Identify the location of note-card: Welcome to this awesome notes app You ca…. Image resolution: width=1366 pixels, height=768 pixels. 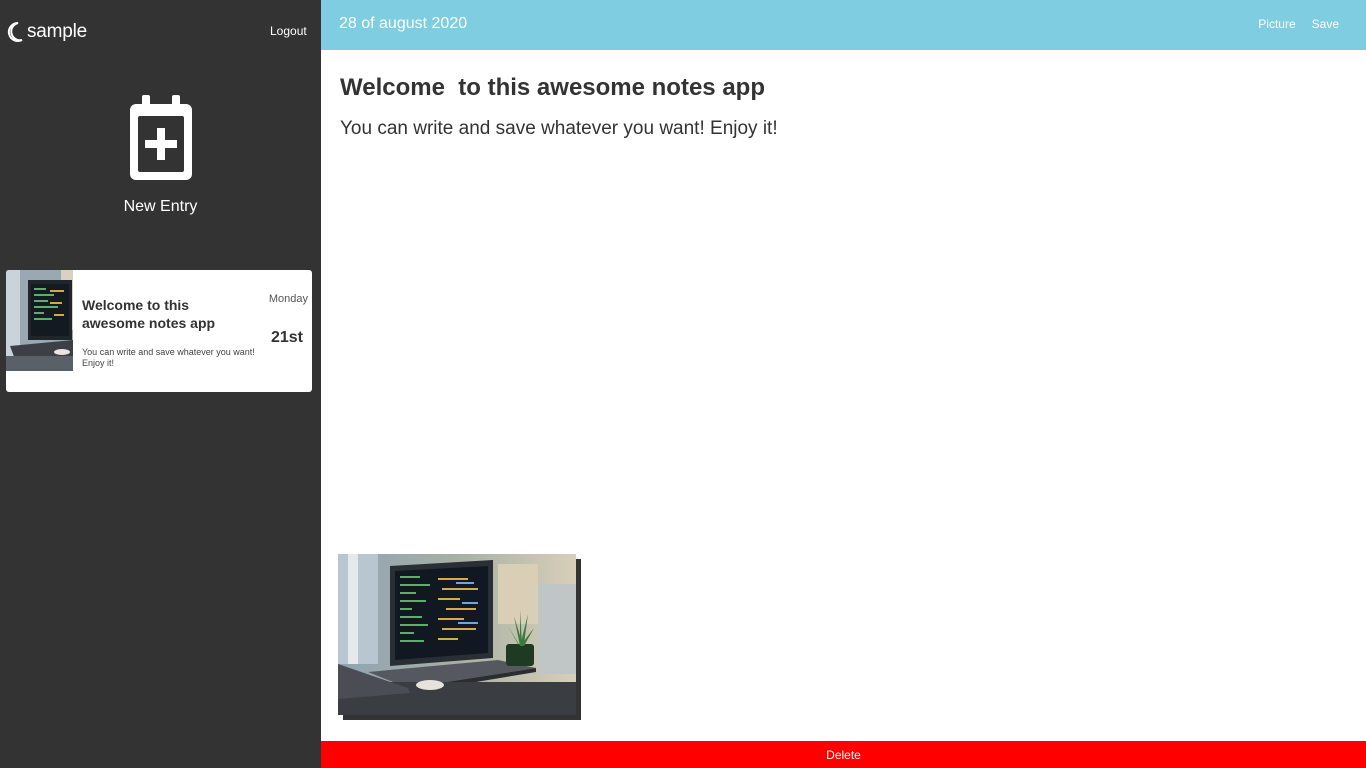
(159, 331).